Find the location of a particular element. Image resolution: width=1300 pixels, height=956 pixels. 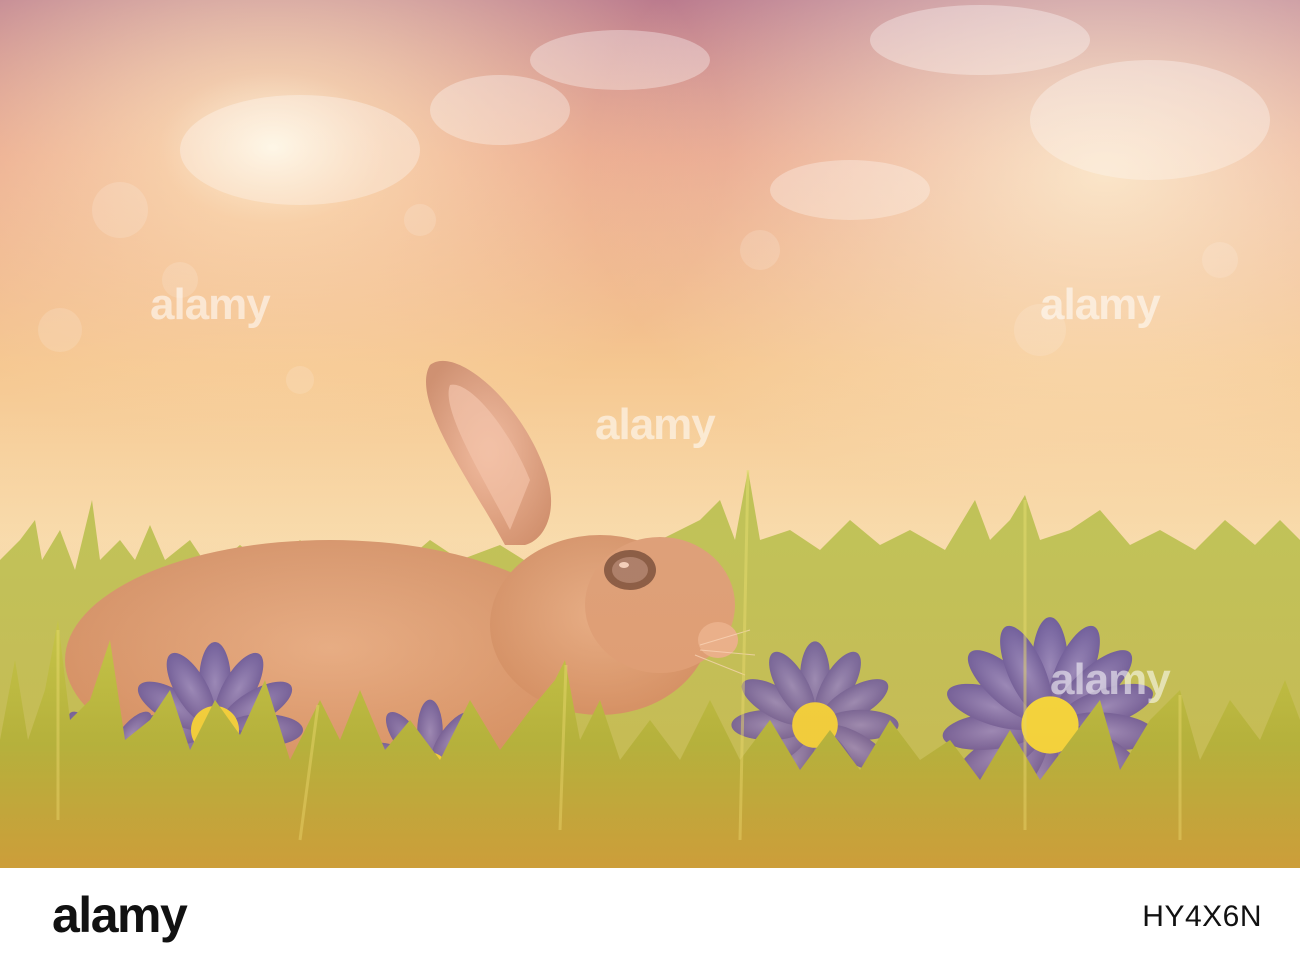

footer-logo: alamy is located at coordinates (120, 915).